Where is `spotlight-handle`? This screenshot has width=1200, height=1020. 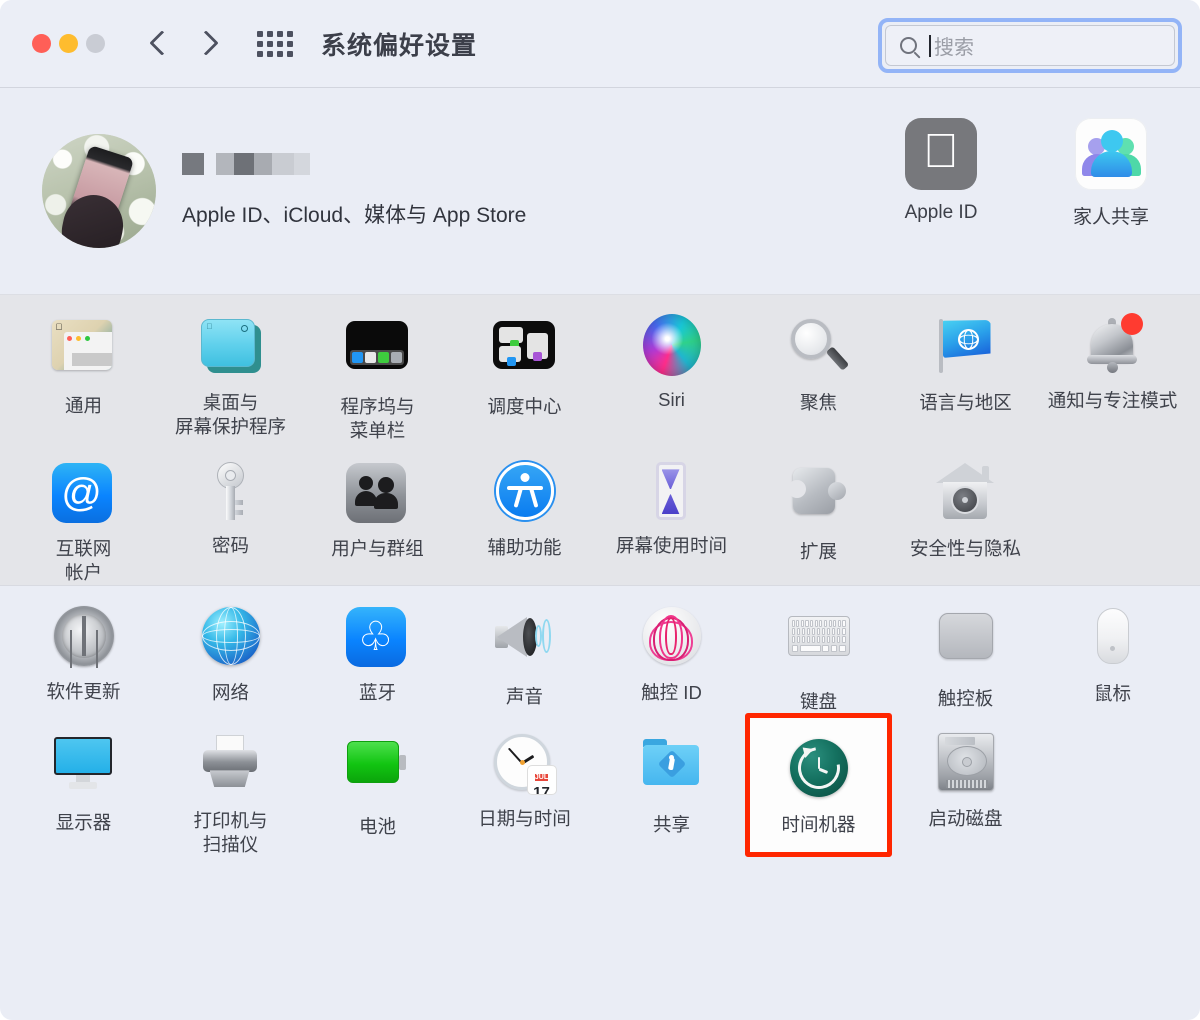
spotlight-handle is located at coordinates (837, 358).